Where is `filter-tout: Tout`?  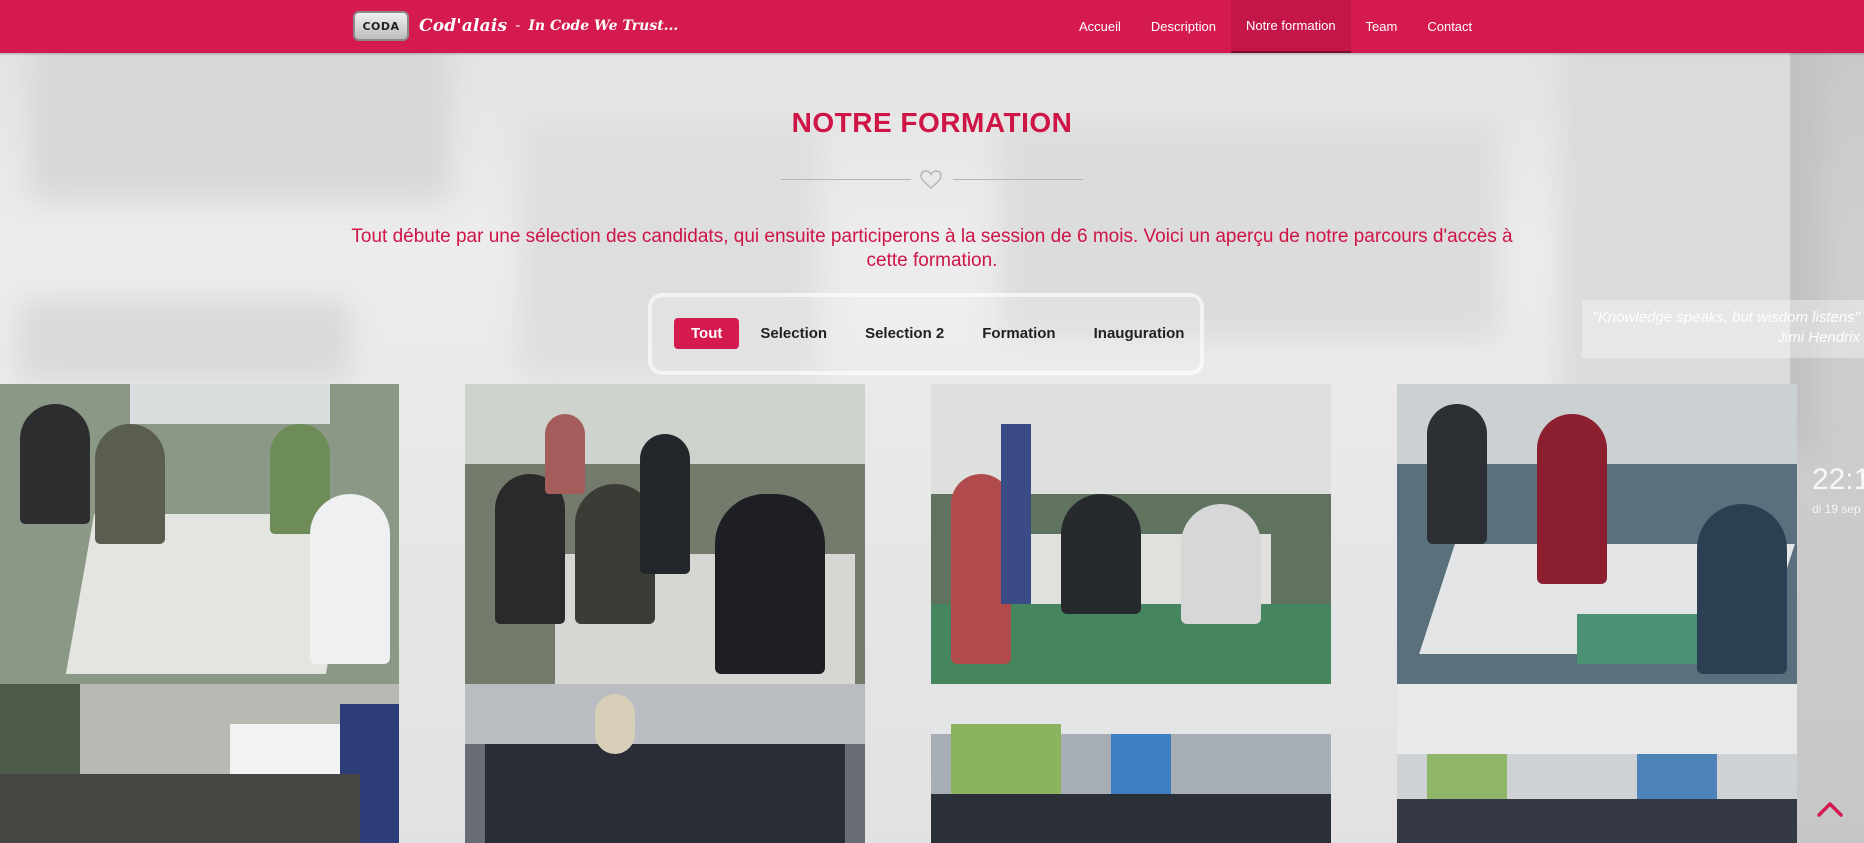
filter-tout: Tout is located at coordinates (707, 333).